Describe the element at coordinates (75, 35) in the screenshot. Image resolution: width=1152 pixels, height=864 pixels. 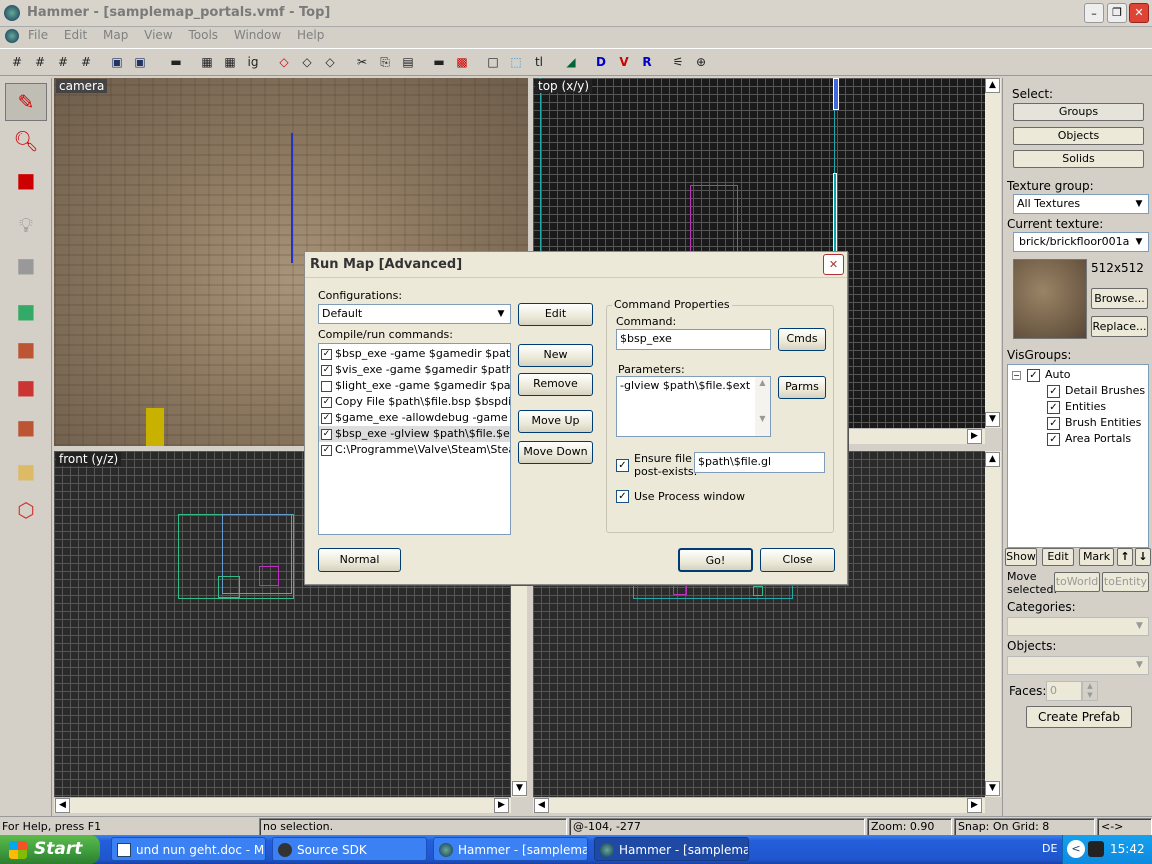
I see `menu-edit: Edit` at that location.